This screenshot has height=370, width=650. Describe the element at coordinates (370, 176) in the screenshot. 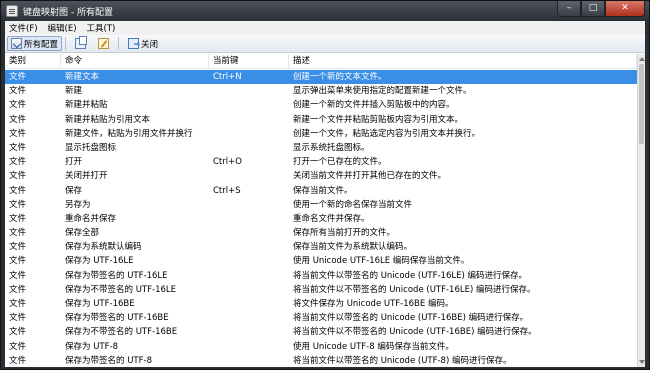

I see `cell-description: 关闭当前文件并打开其他已存在的文件。` at that location.